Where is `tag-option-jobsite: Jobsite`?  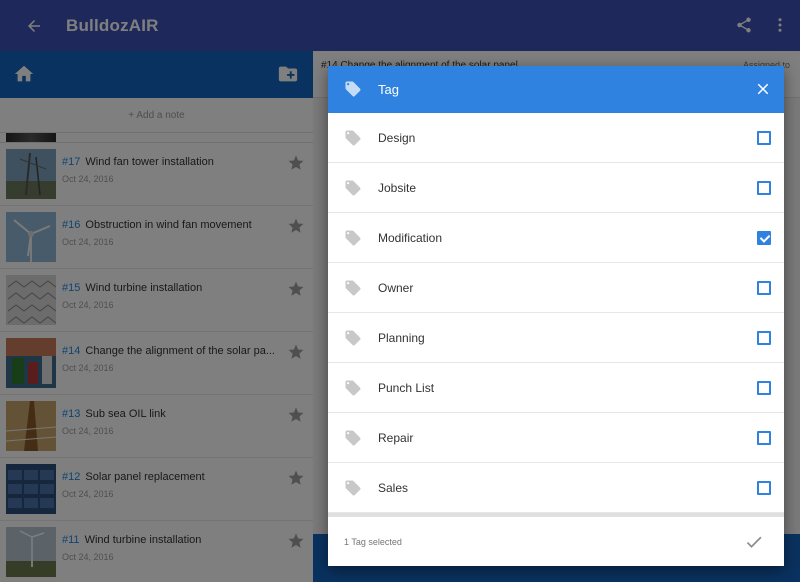 tag-option-jobsite: Jobsite is located at coordinates (556, 188).